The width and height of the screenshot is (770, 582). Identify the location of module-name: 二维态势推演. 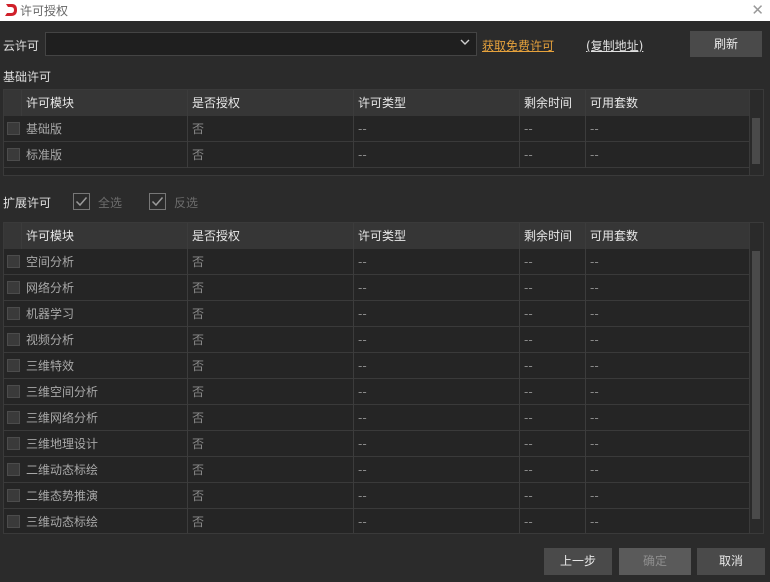
(105, 496).